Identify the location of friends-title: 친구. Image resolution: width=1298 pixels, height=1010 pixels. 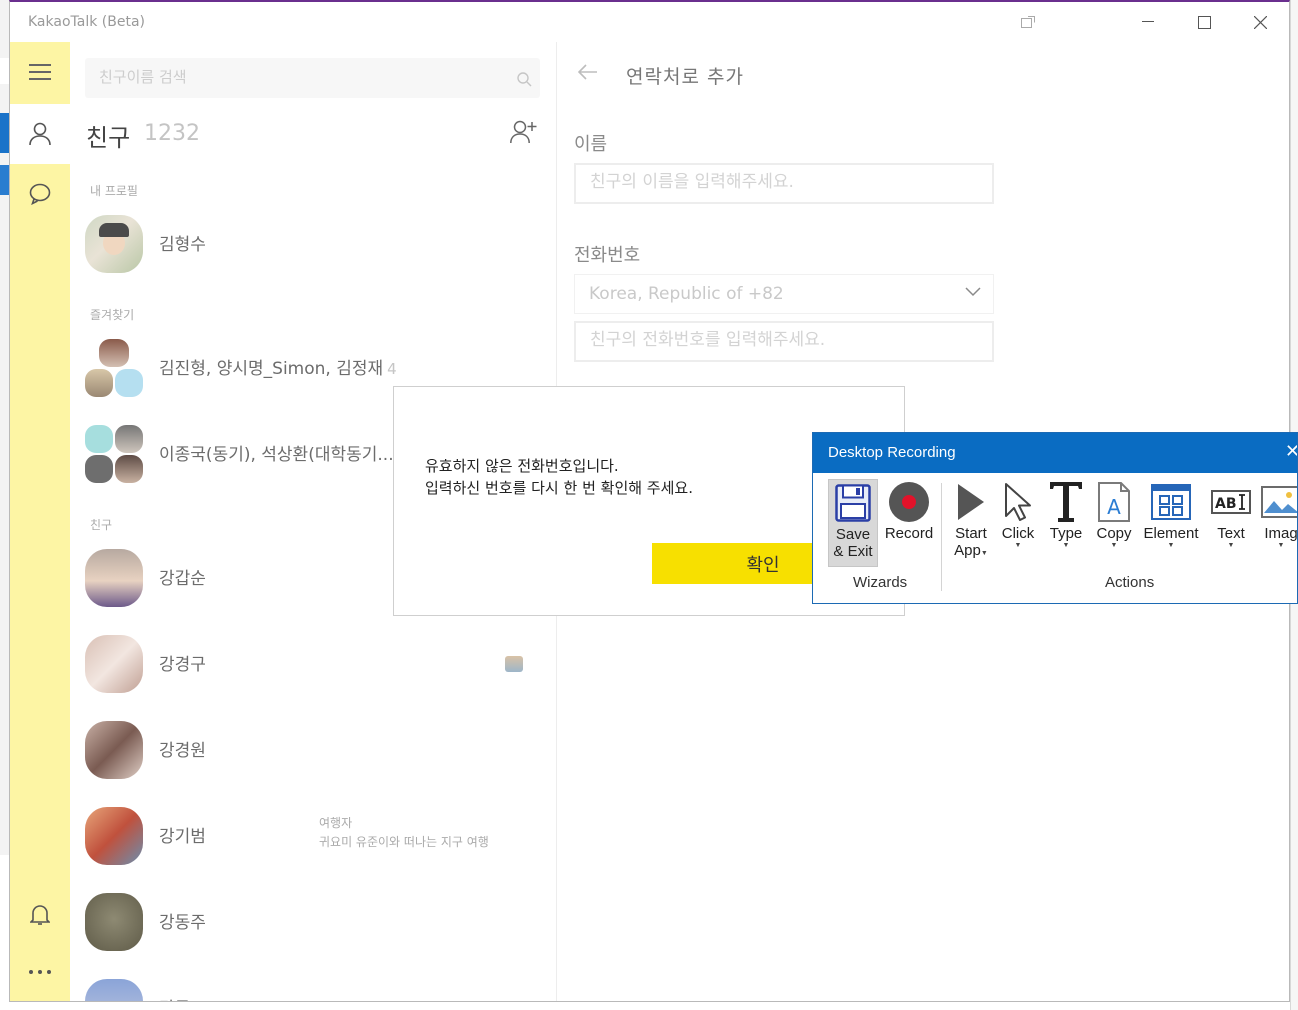
(108, 138).